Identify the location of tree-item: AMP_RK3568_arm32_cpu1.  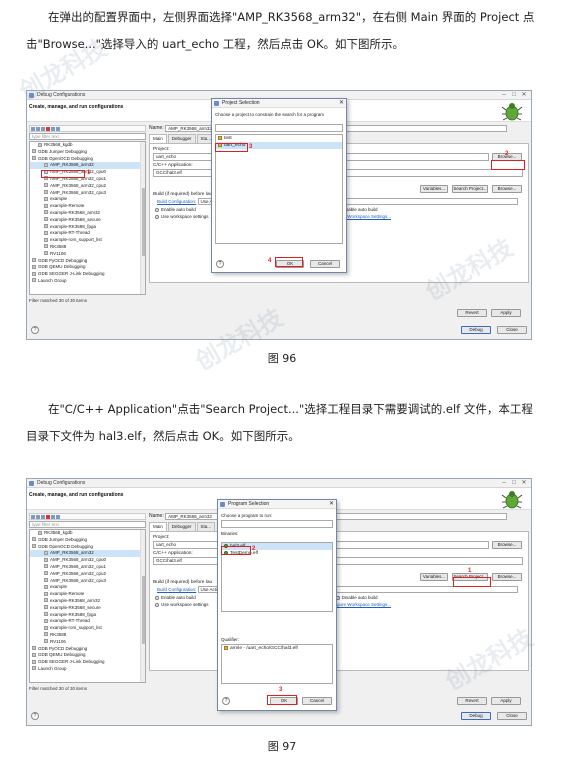
(87, 567).